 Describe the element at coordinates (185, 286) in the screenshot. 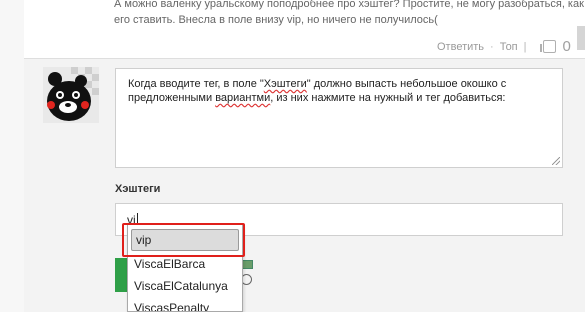

I see `suggestion-item: ViscaElCatalunya` at that location.